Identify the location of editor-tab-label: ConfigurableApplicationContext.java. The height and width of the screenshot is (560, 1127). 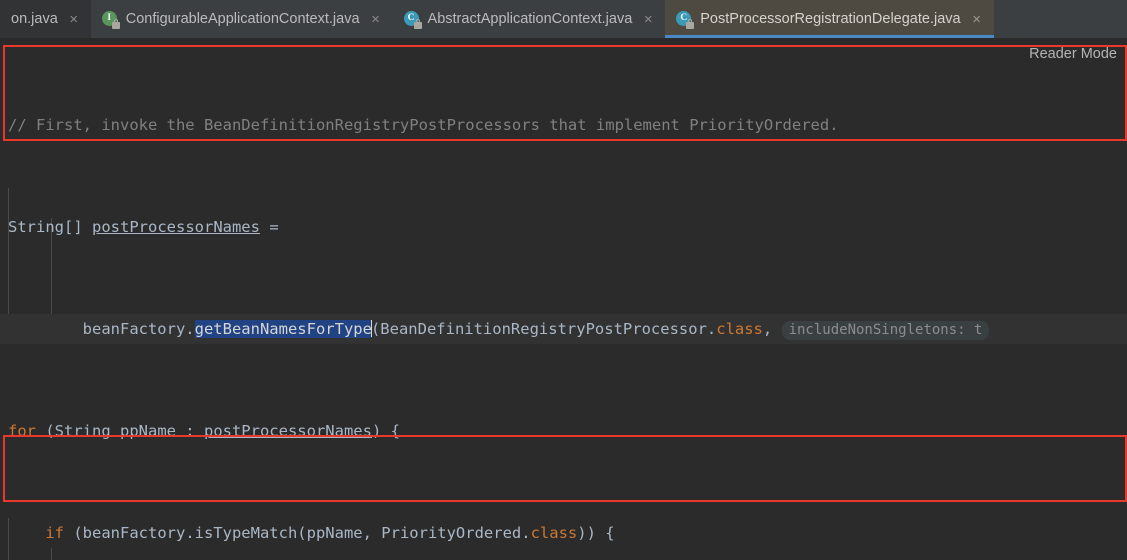
(242, 19).